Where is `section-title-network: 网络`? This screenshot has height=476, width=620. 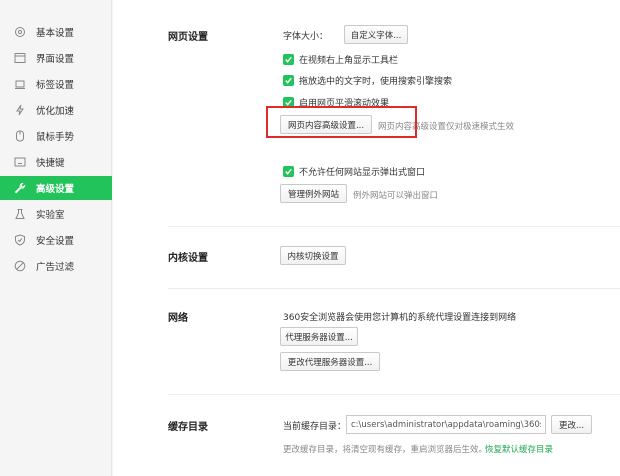
section-title-network: 网络 is located at coordinates (178, 318).